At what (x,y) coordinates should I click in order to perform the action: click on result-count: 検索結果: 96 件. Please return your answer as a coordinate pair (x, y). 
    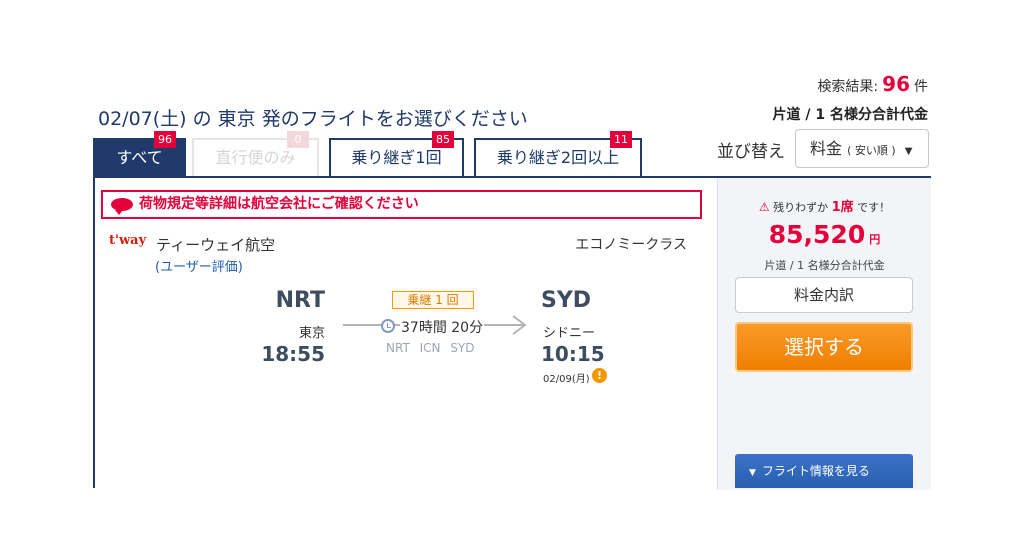
    Looking at the image, I should click on (872, 84).